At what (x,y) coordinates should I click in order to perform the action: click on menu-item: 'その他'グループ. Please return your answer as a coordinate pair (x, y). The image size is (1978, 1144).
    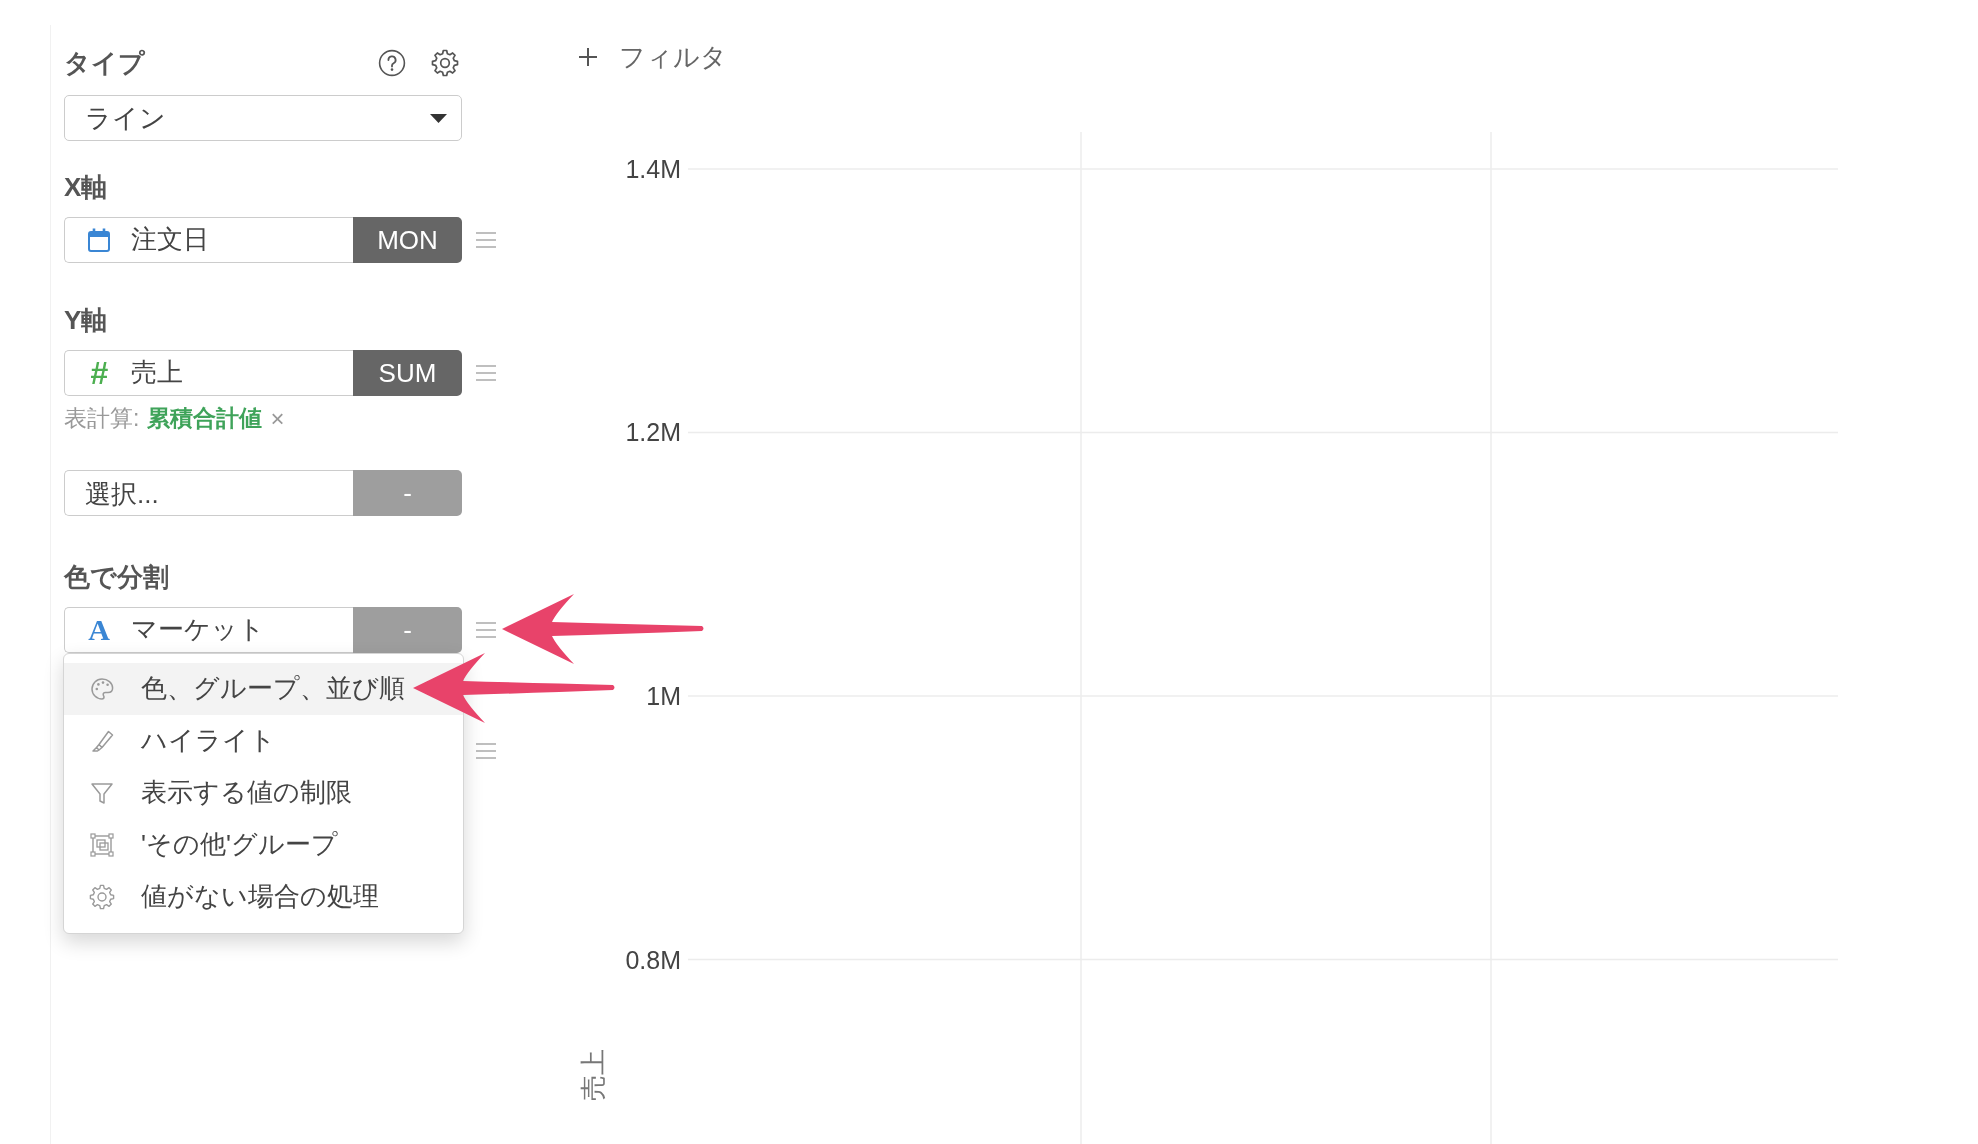
    Looking at the image, I should click on (263, 845).